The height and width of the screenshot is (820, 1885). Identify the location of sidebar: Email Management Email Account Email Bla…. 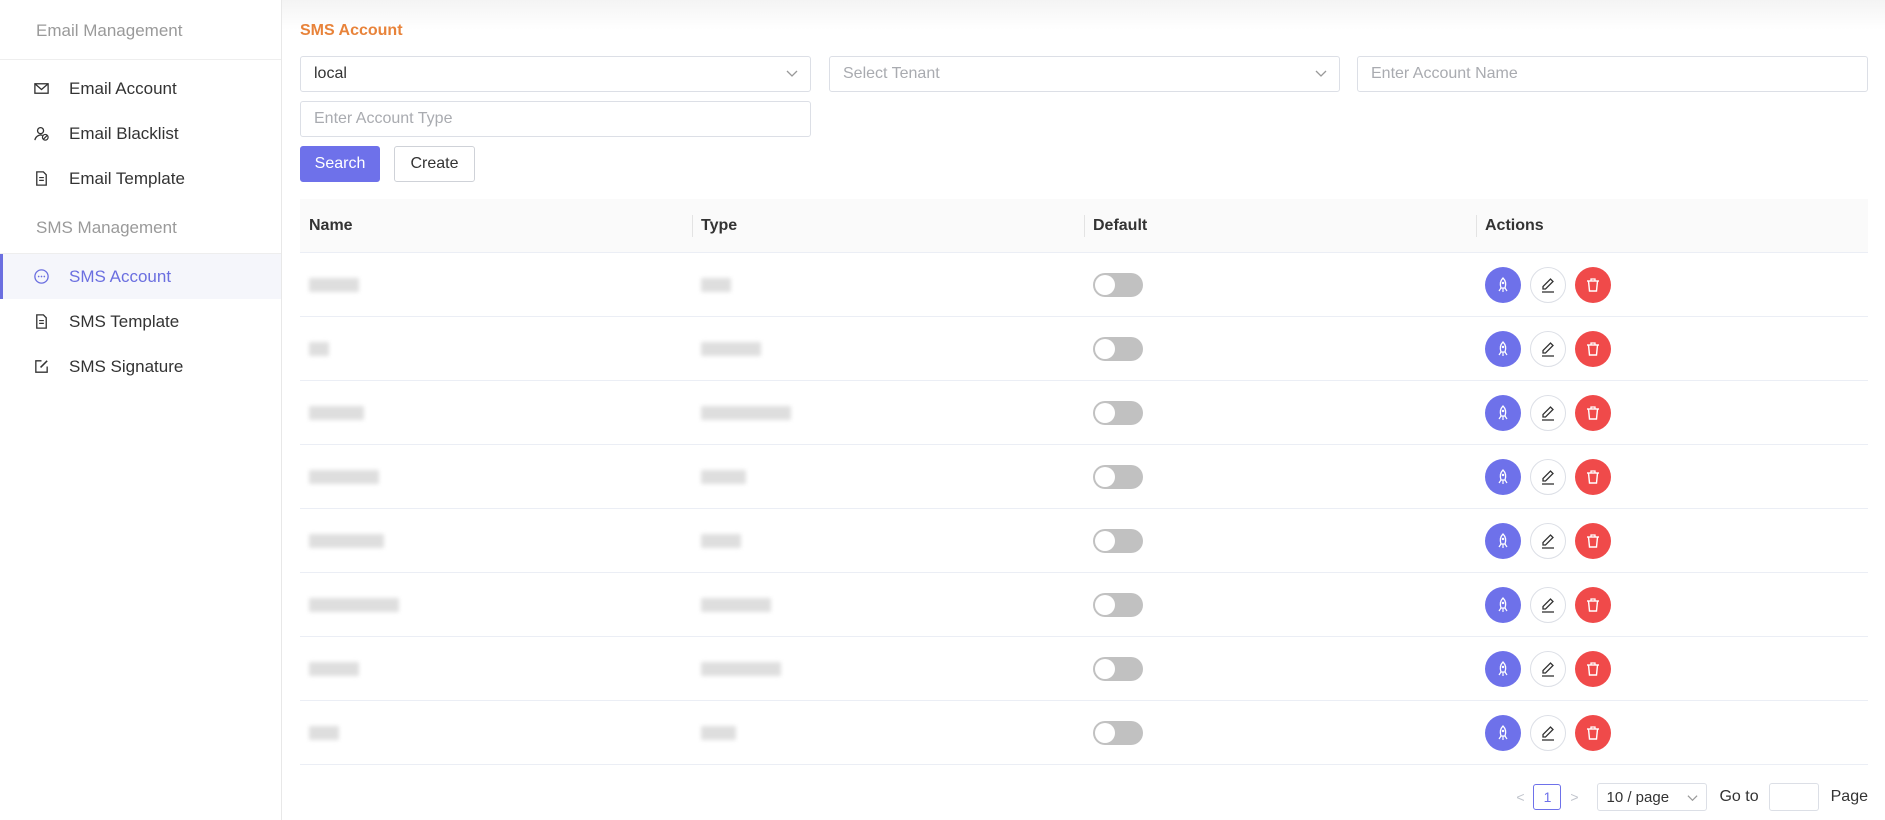
(141, 410).